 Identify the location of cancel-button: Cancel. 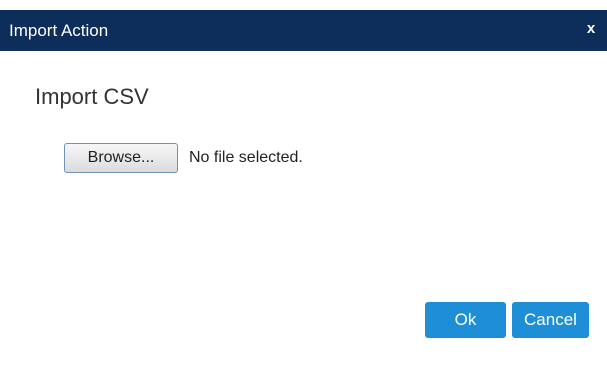
(550, 320).